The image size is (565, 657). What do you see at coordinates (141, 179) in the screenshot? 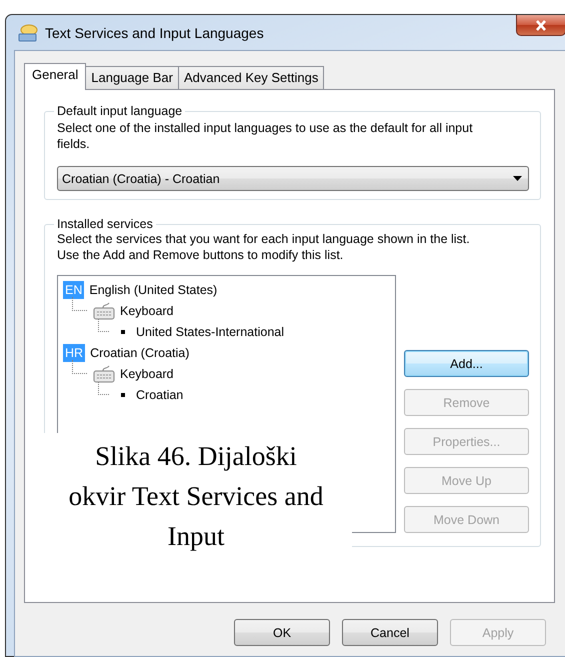
I see `dropdown-value: Croatian (Croatia) - Croatian` at bounding box center [141, 179].